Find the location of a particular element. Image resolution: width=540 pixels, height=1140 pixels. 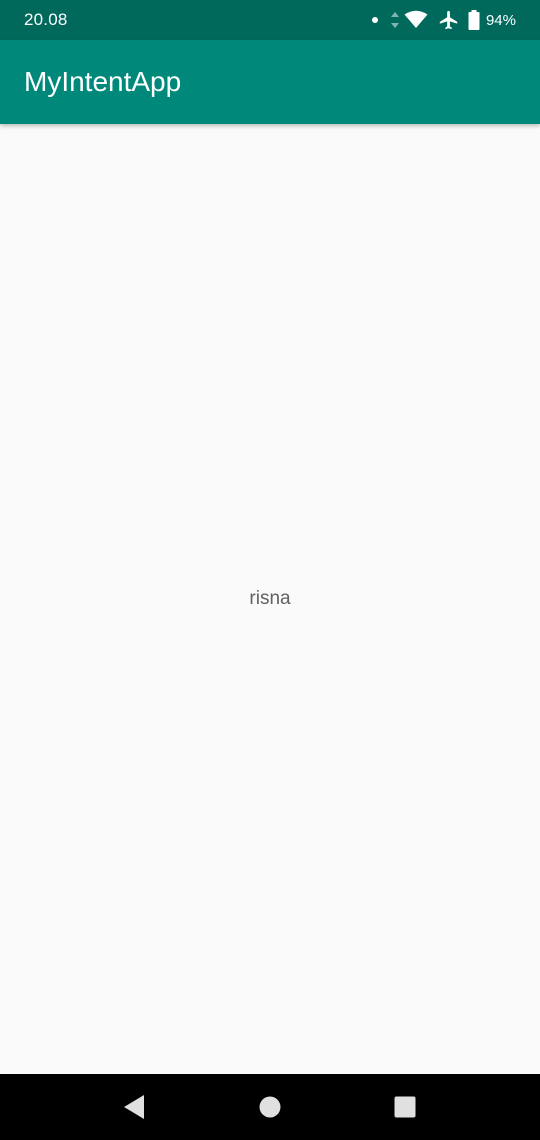

airplane-mode-icon is located at coordinates (448, 20).